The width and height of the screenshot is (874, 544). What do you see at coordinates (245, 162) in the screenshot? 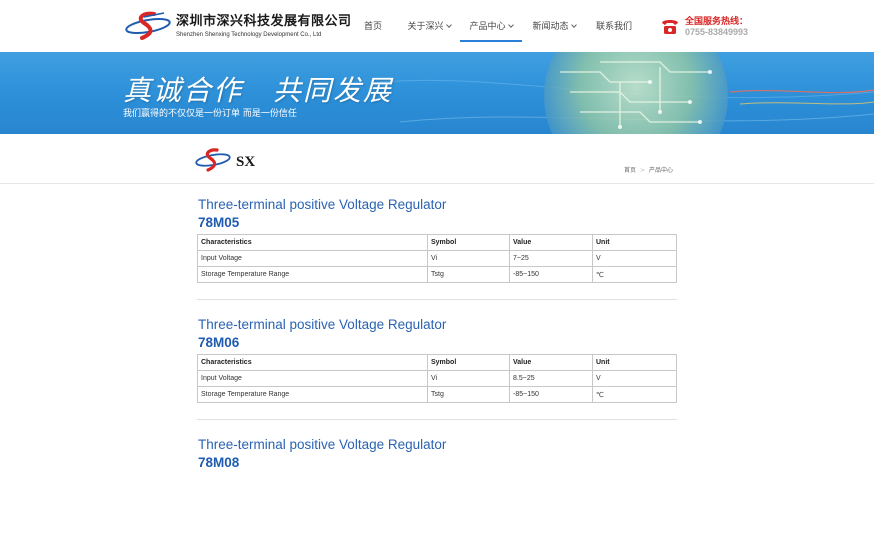
I see `sx-logo-text: SX` at bounding box center [245, 162].